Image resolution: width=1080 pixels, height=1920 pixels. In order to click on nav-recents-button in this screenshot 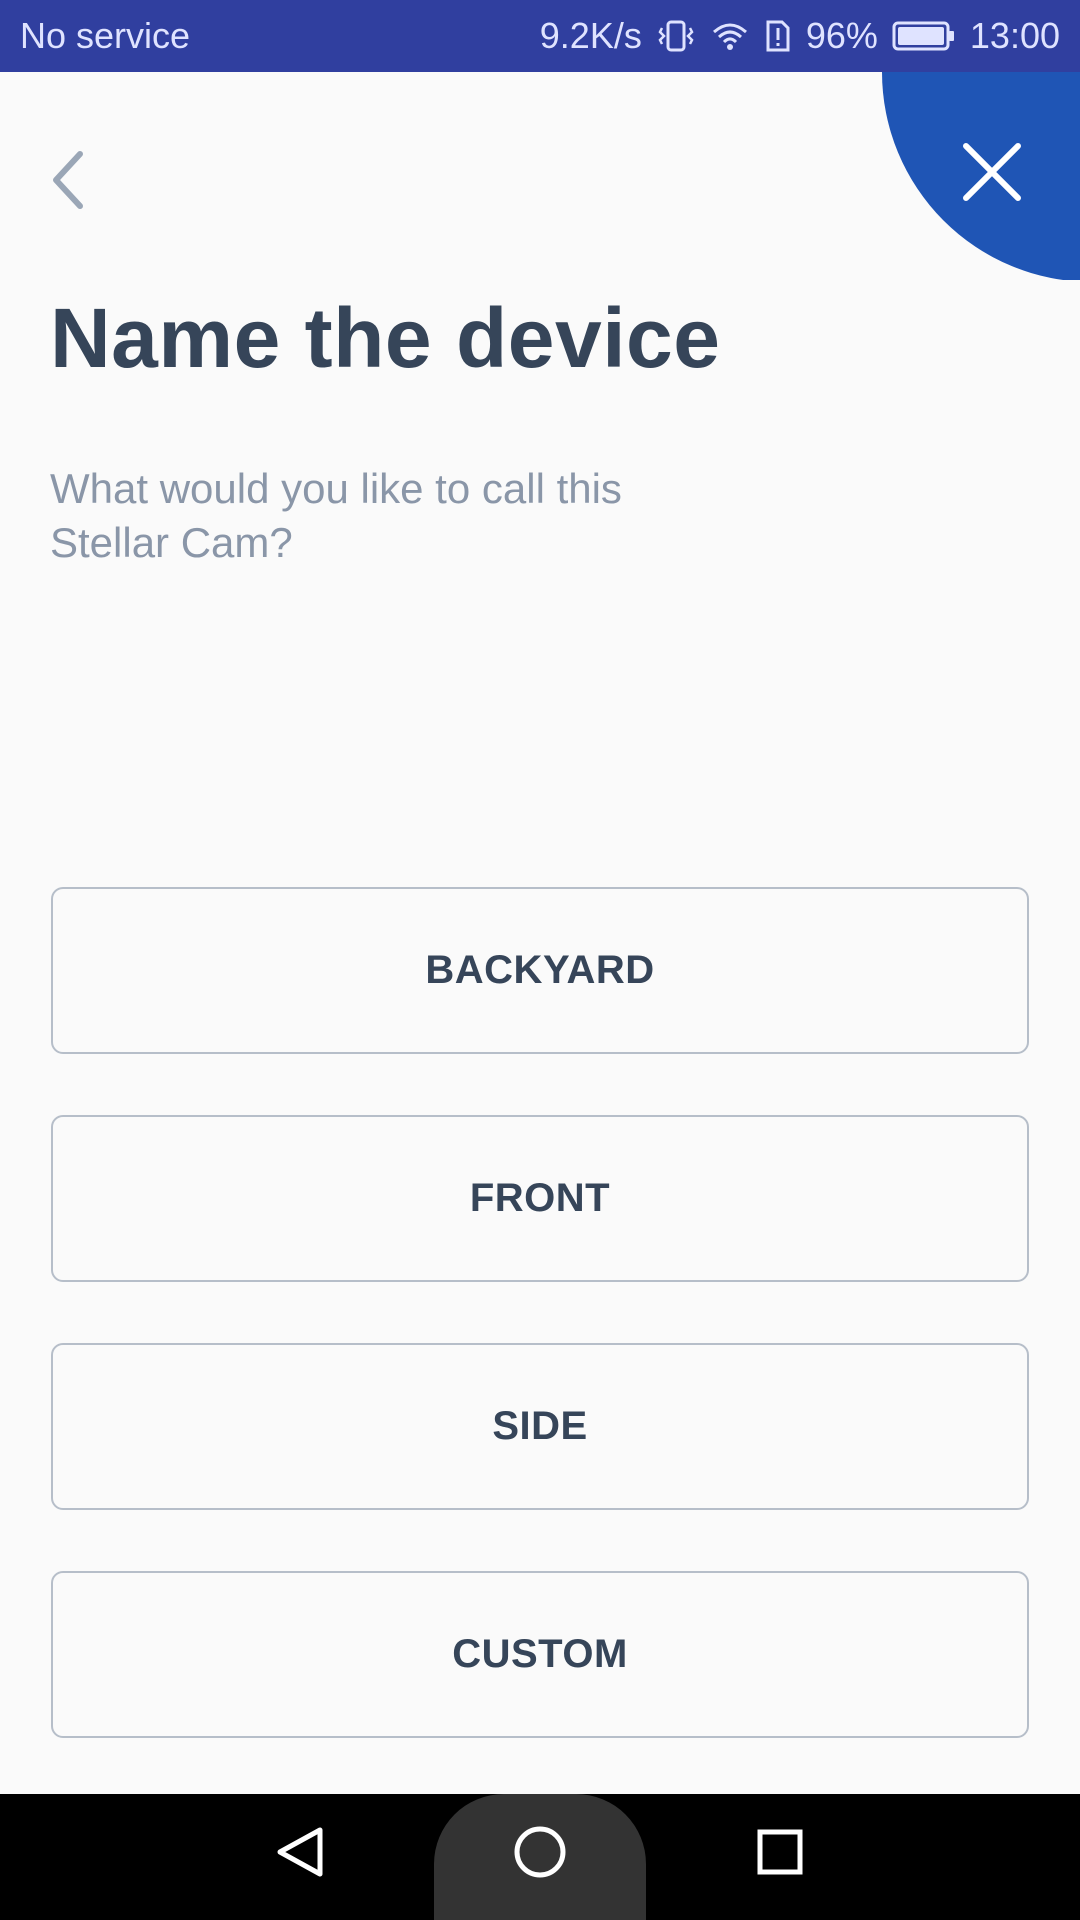, I will do `click(780, 1854)`.